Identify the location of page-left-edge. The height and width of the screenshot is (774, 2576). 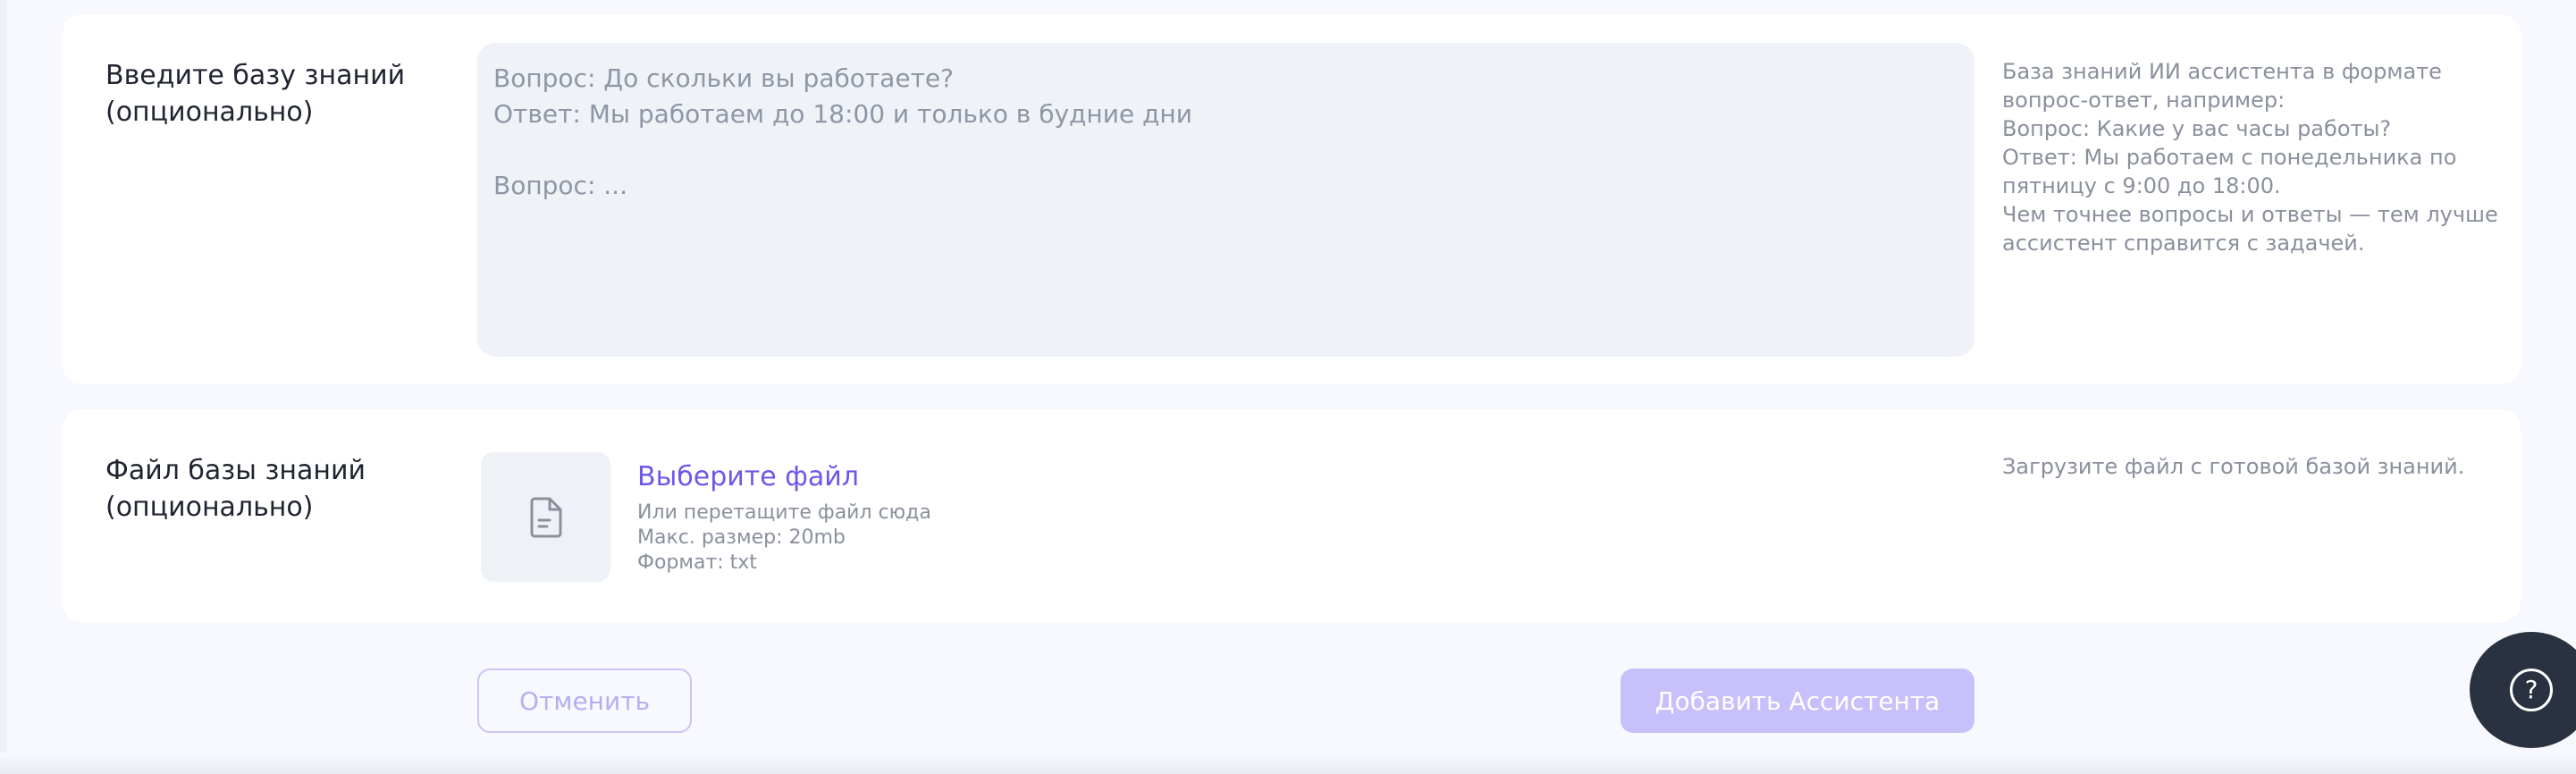
(4, 387).